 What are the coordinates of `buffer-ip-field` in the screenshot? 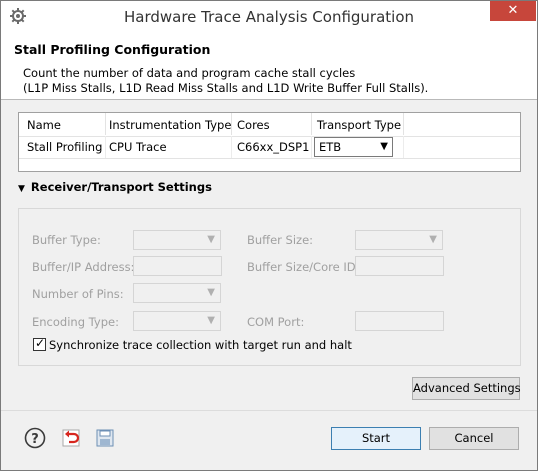 It's located at (177, 266).